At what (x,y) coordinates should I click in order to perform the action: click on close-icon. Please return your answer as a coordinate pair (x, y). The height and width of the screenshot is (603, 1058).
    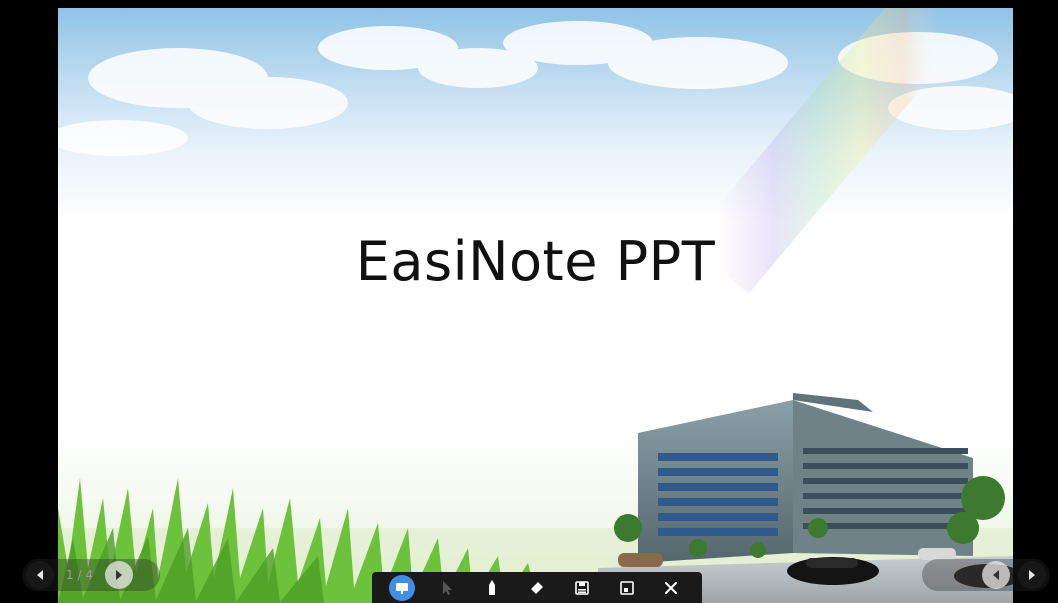
    Looking at the image, I should click on (671, 587).